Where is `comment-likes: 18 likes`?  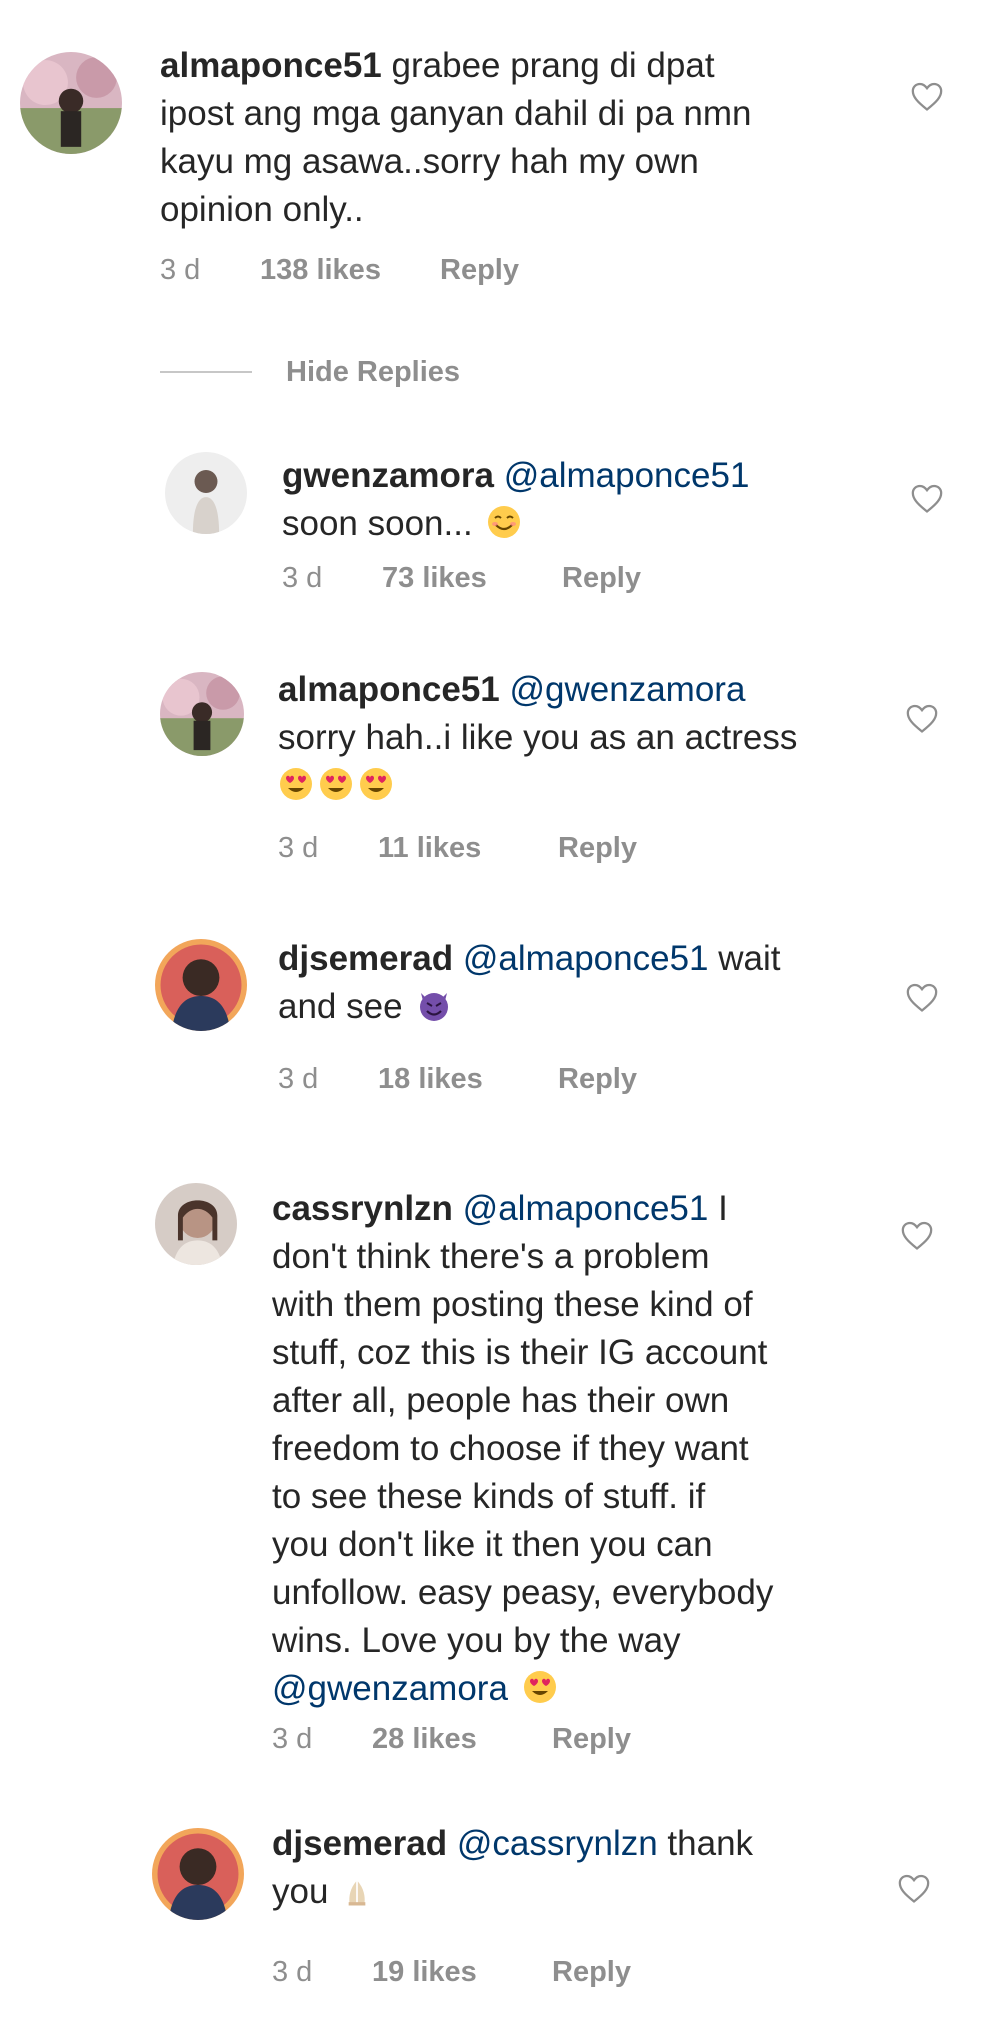 comment-likes: 18 likes is located at coordinates (468, 1079).